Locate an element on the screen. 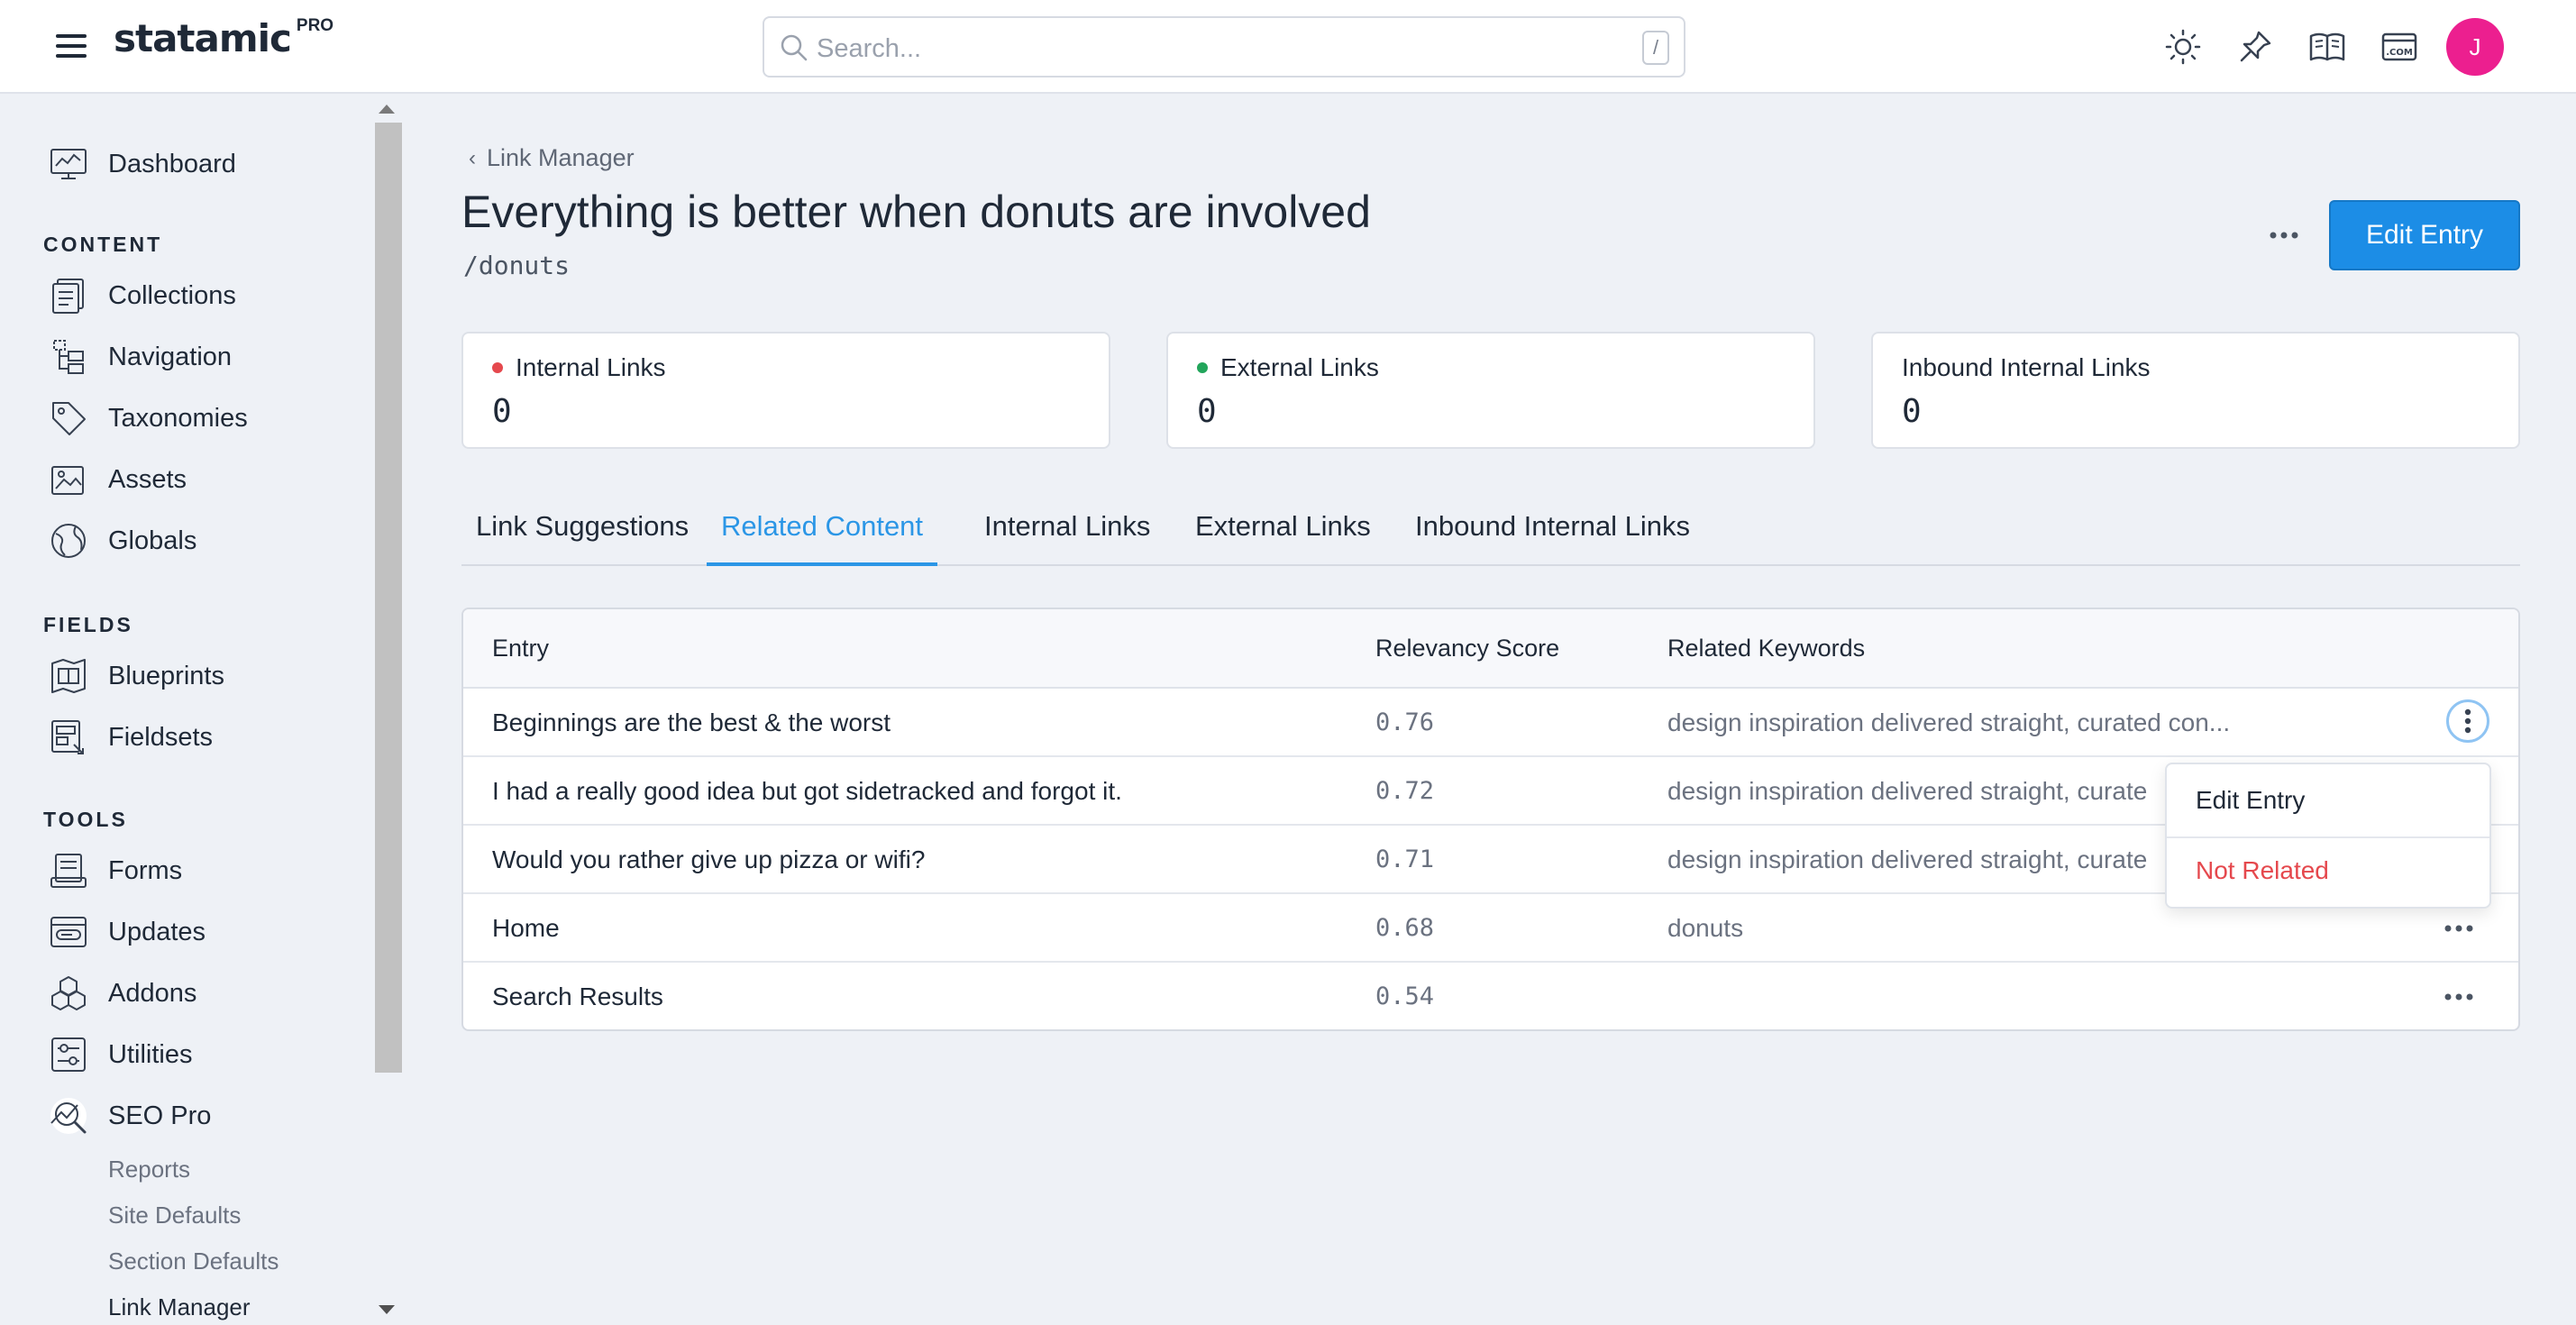 This screenshot has width=2576, height=1325. status-dot-green-icon is located at coordinates (1202, 367).